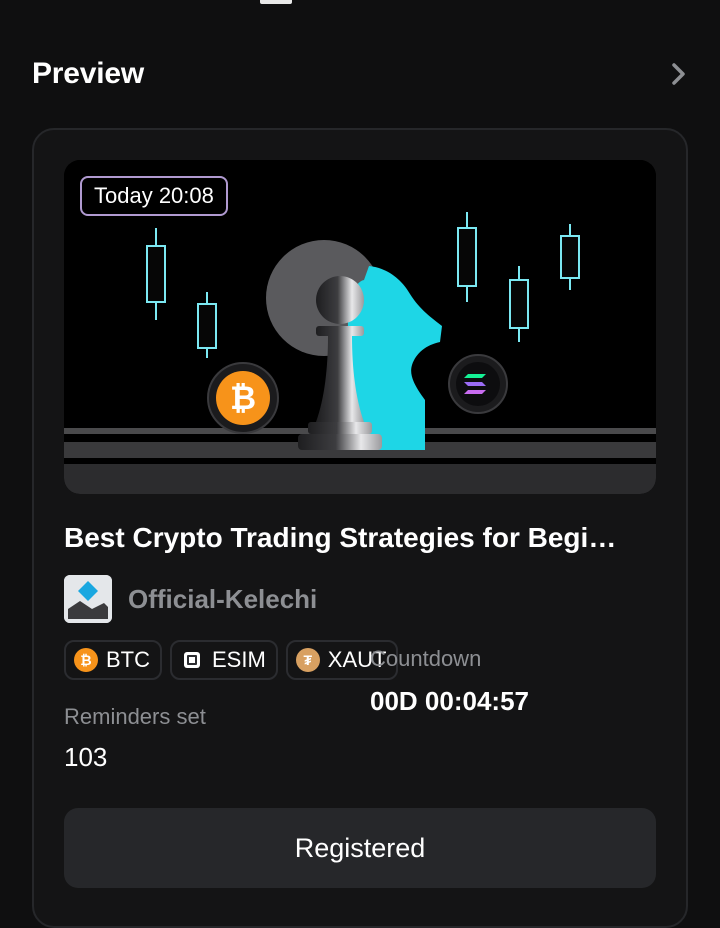 This screenshot has height=928, width=720. Describe the element at coordinates (307, 660) in the screenshot. I see `tether-gold-icon: ₮` at that location.